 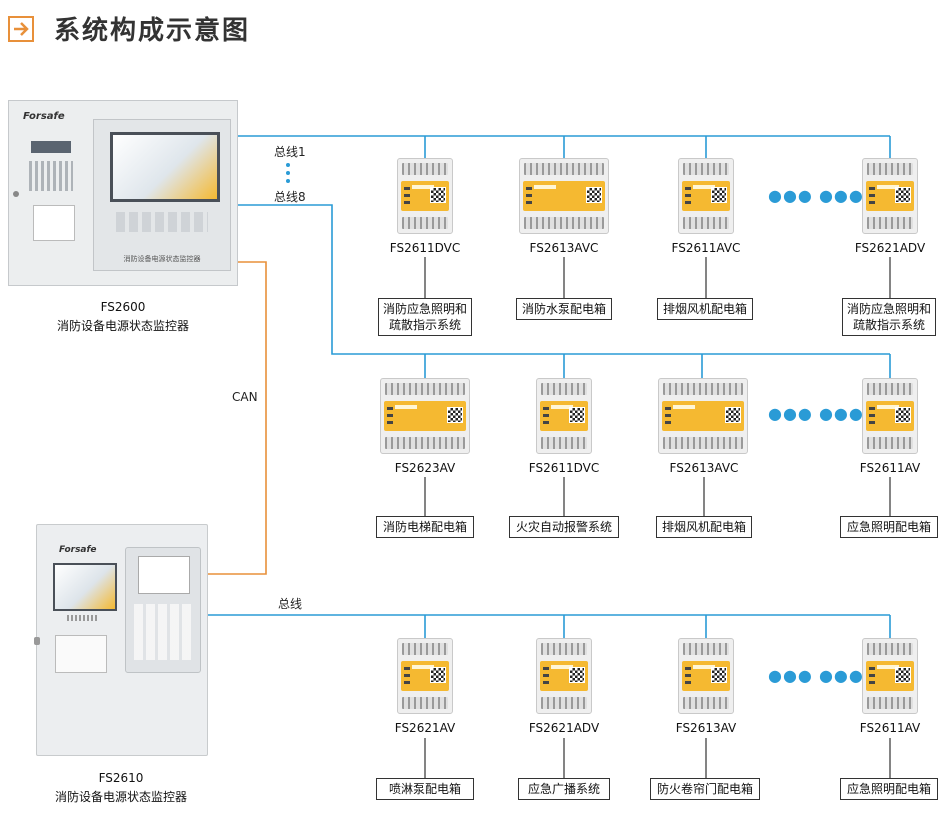 What do you see at coordinates (890, 416) in the screenshot?
I see `module-fs2611av-r2` at bounding box center [890, 416].